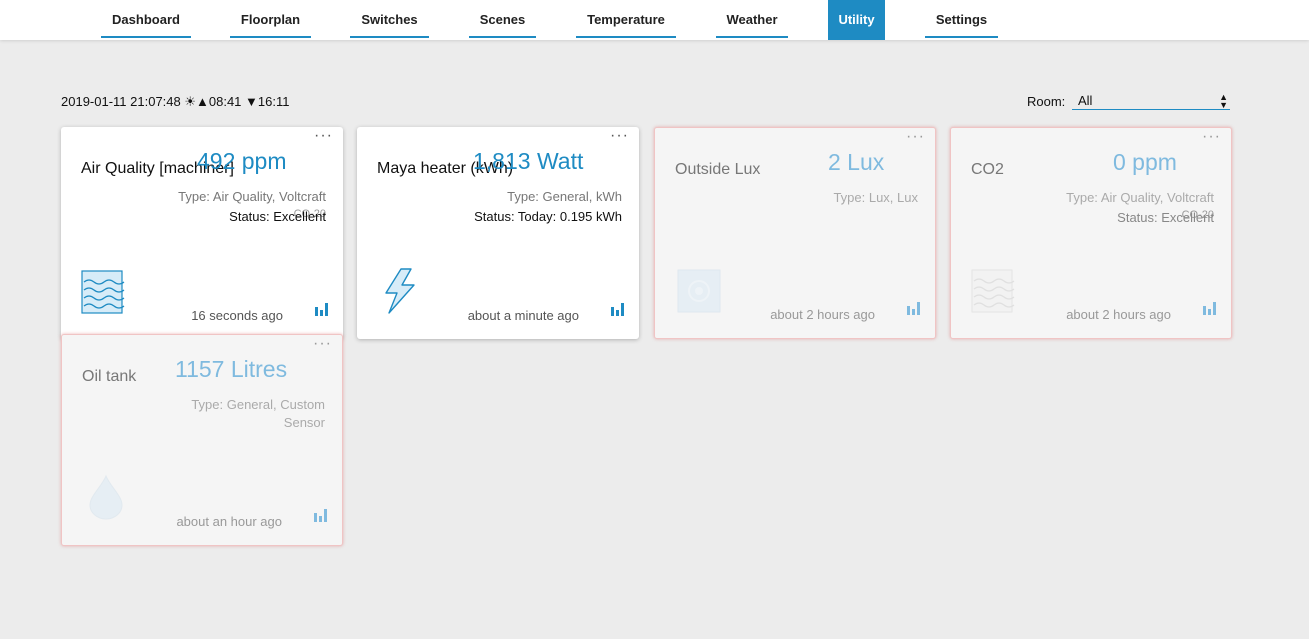 The image size is (1309, 639). What do you see at coordinates (229, 521) in the screenshot?
I see `last-update: about an hour ago` at bounding box center [229, 521].